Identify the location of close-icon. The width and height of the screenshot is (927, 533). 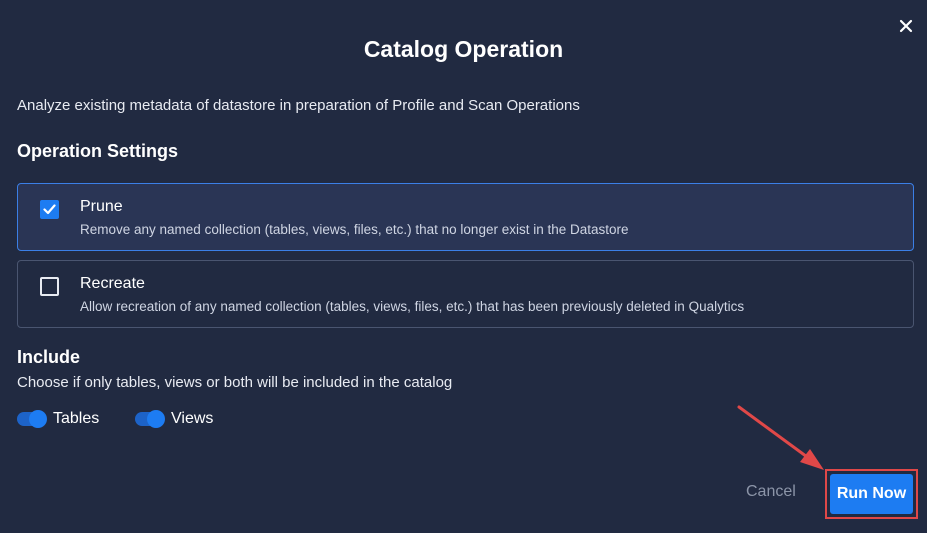
(906, 26).